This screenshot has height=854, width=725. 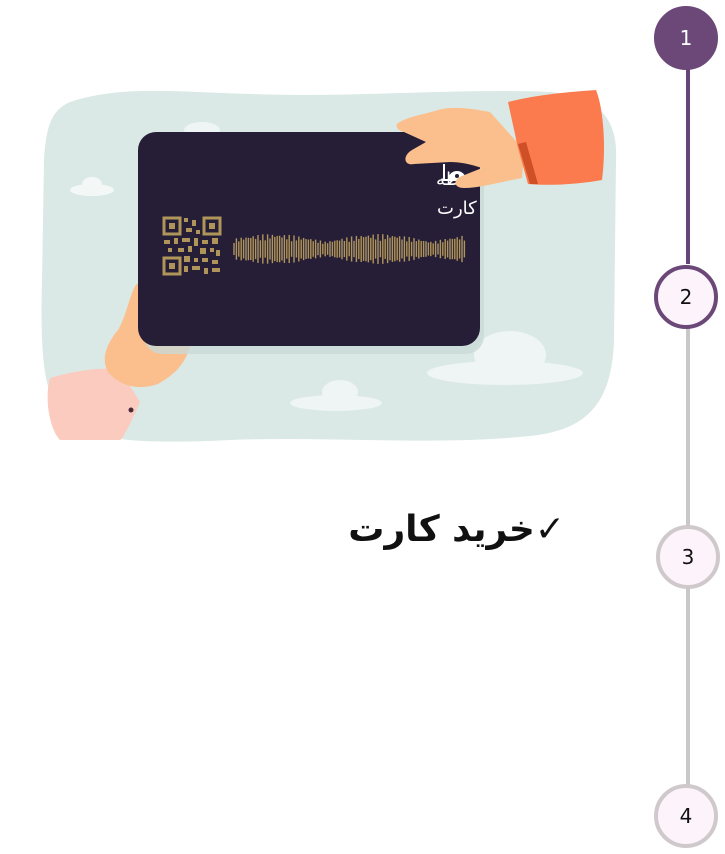 I want to click on step-2-number: 2, so click(x=686, y=297).